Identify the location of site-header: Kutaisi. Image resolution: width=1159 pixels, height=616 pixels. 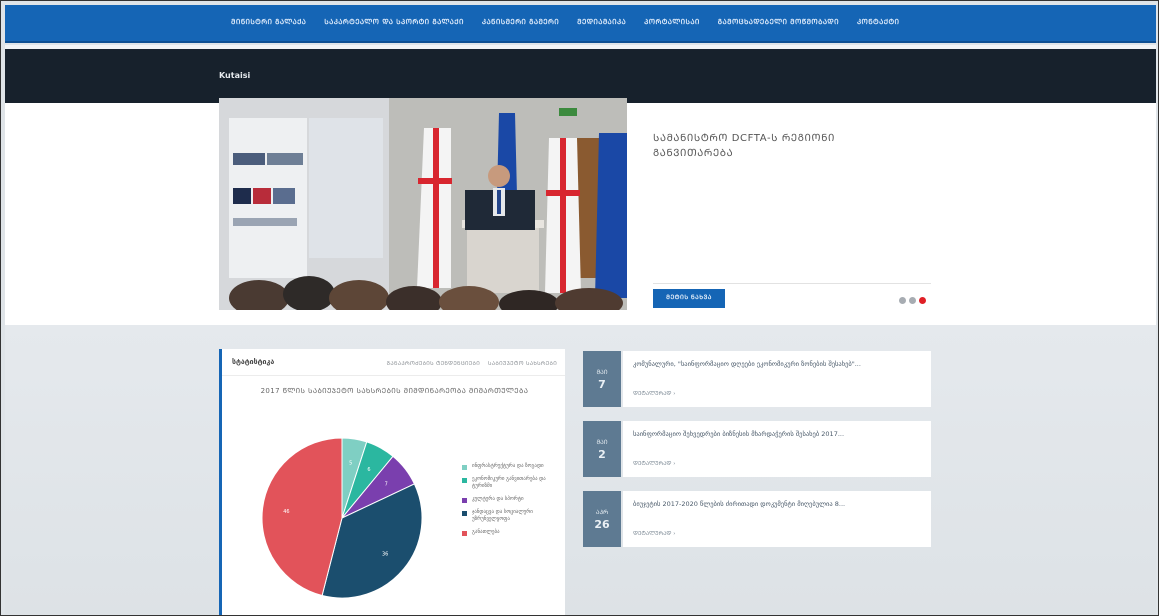
(580, 76).